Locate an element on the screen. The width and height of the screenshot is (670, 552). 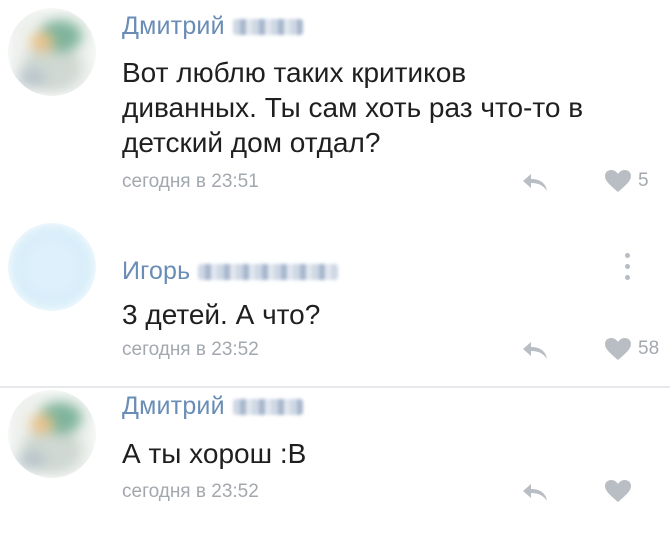
comment-text: А ты хорош :В is located at coordinates (214, 453).